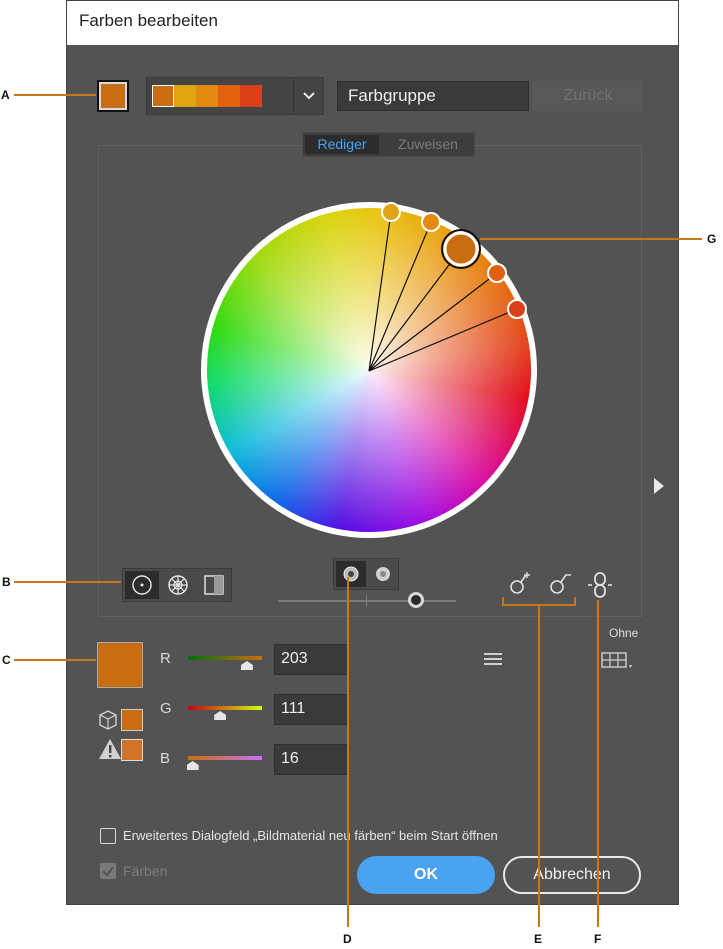 The image size is (723, 949). I want to click on callout-label-e: E, so click(538, 939).